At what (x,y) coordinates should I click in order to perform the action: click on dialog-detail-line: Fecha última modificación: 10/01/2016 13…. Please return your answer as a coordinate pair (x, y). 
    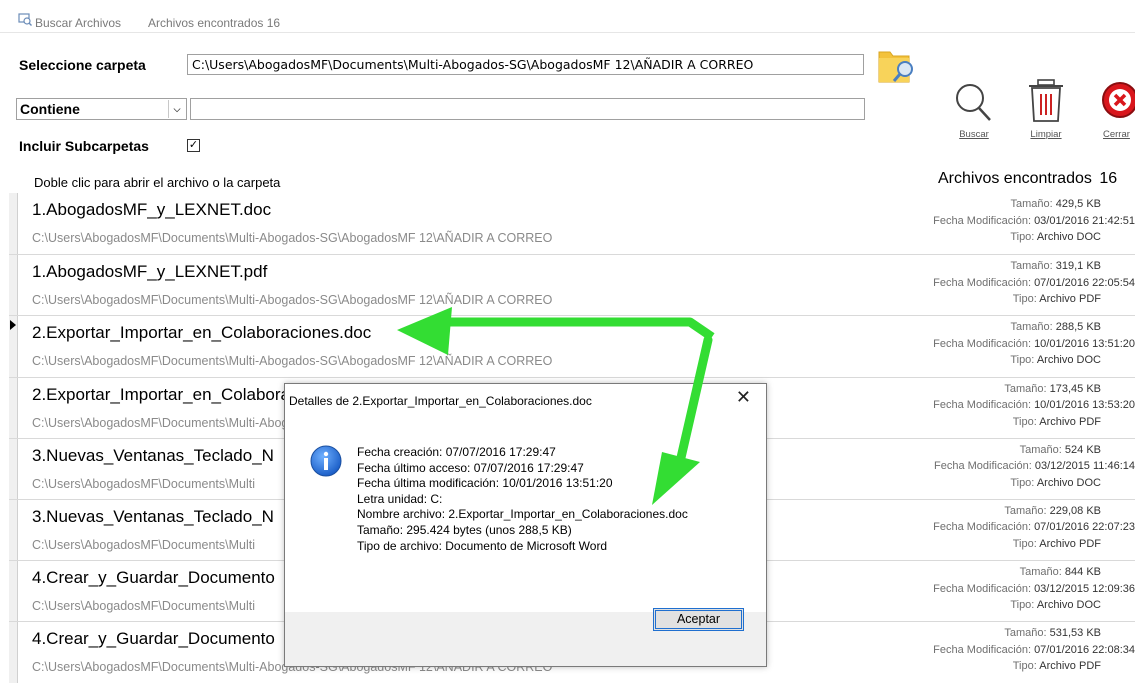
    Looking at the image, I should click on (485, 483).